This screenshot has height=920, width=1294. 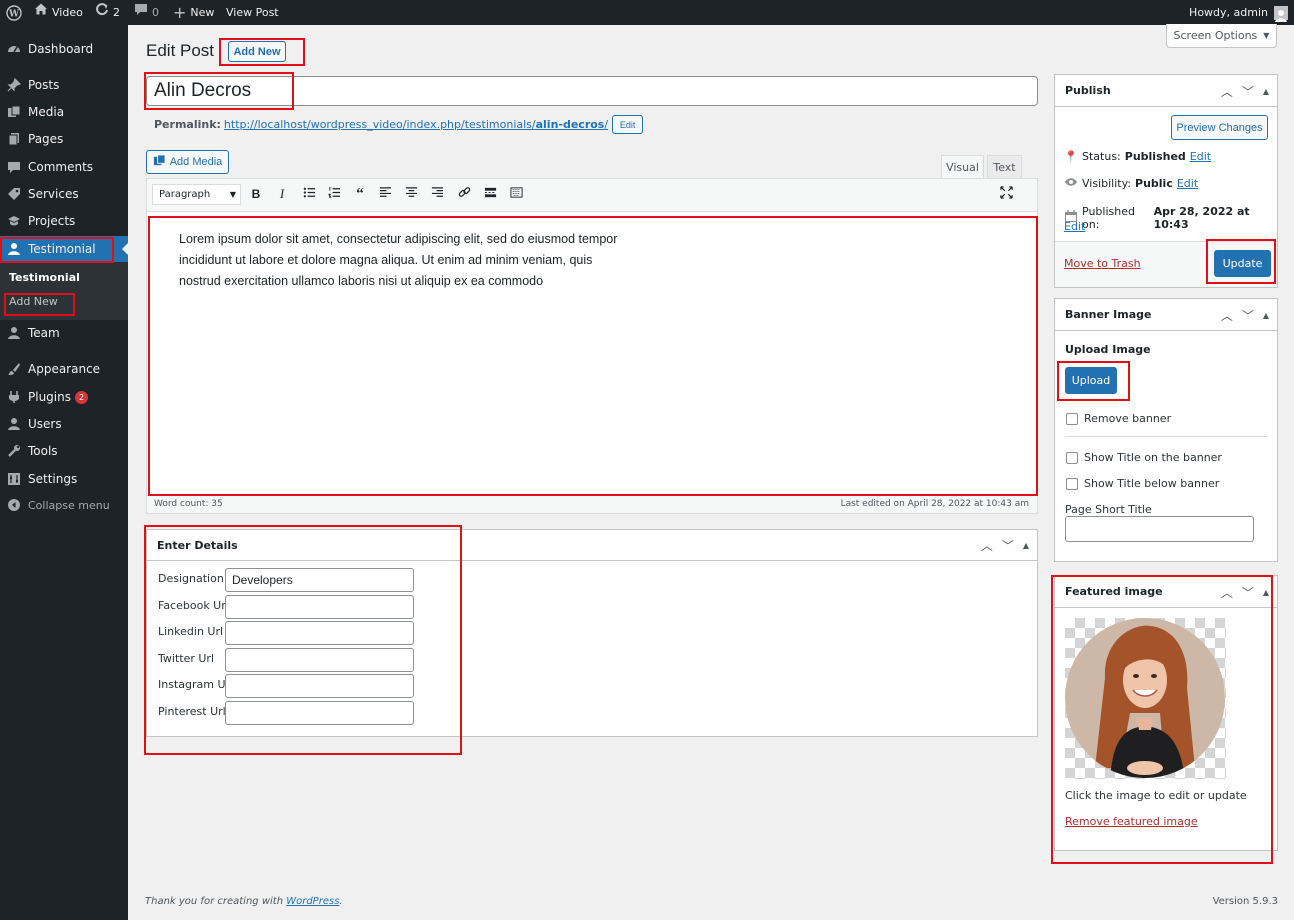 I want to click on submenu-item-testimonial: Testimonial, so click(x=44, y=277).